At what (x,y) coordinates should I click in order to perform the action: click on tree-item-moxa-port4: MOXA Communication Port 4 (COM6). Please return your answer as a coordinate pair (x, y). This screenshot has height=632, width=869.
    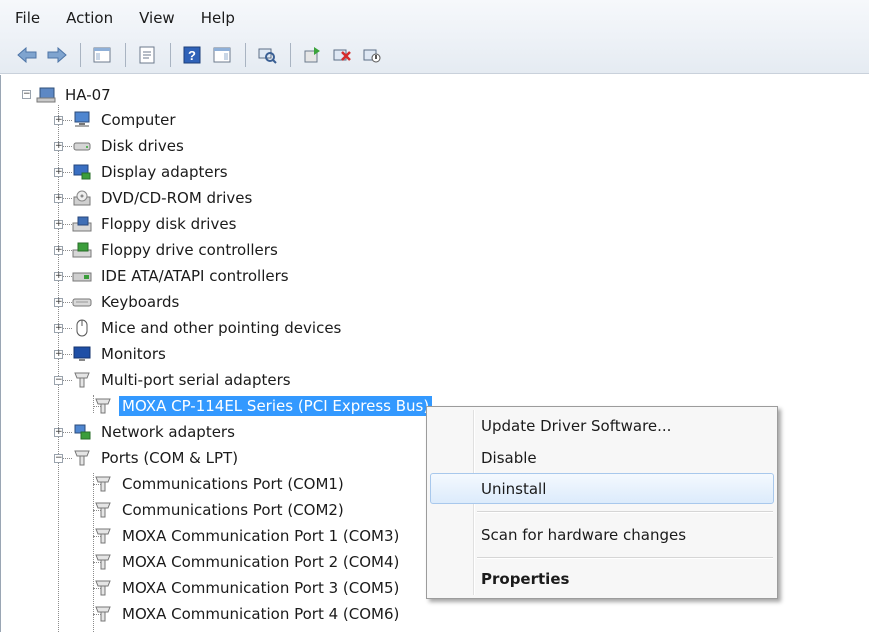
    Looking at the image, I should click on (243, 614).